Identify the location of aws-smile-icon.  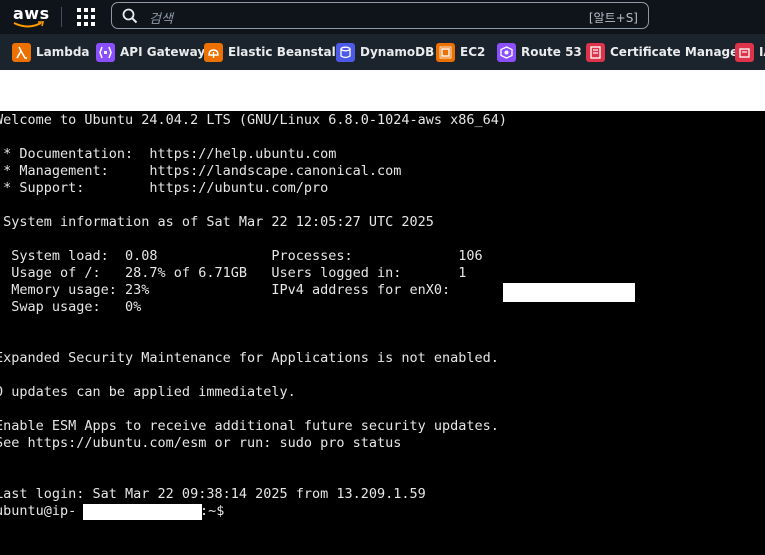
(29, 24).